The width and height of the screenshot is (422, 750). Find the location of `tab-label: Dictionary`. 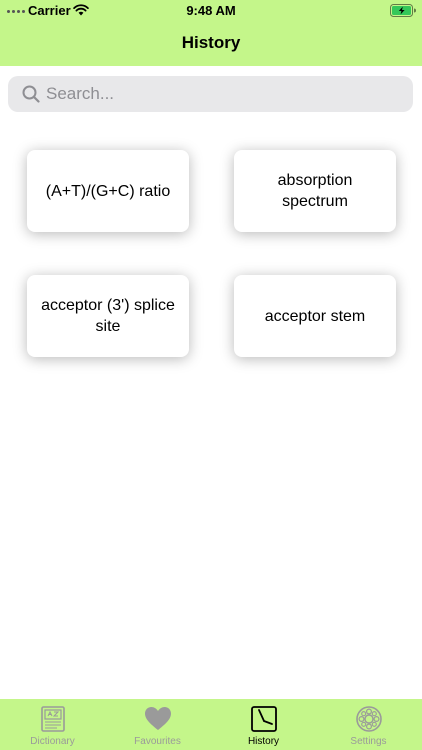

tab-label: Dictionary is located at coordinates (52, 741).